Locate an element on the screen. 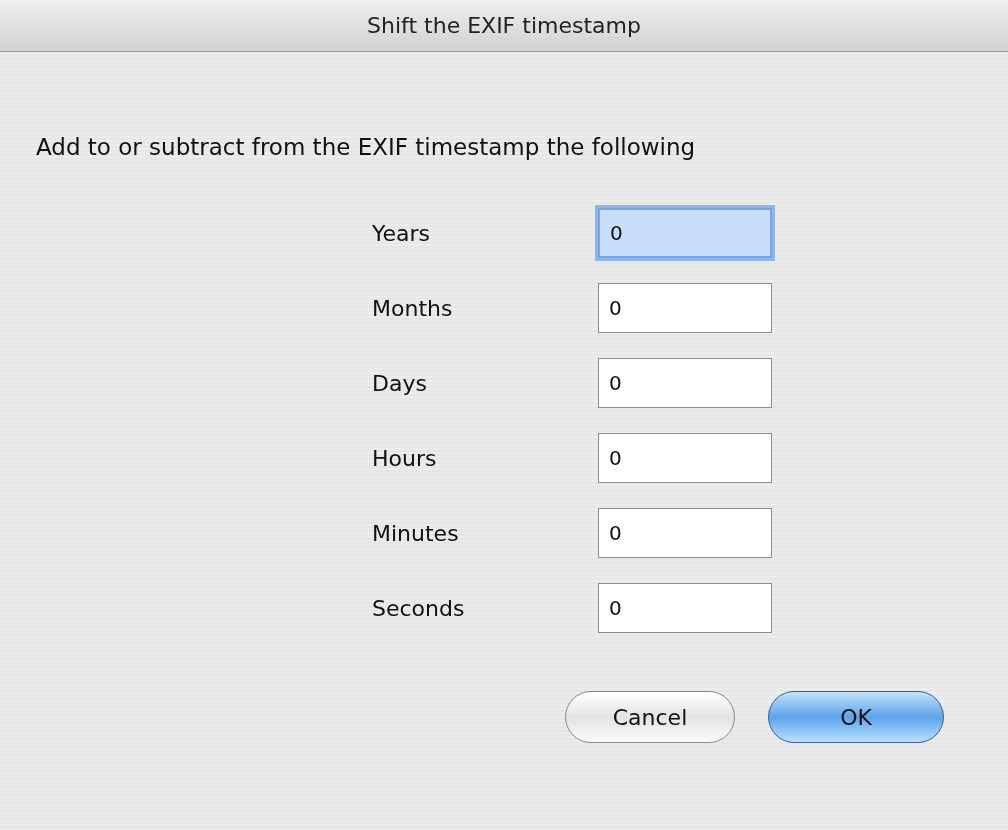 The width and height of the screenshot is (1008, 830). field-label: Days is located at coordinates (400, 383).